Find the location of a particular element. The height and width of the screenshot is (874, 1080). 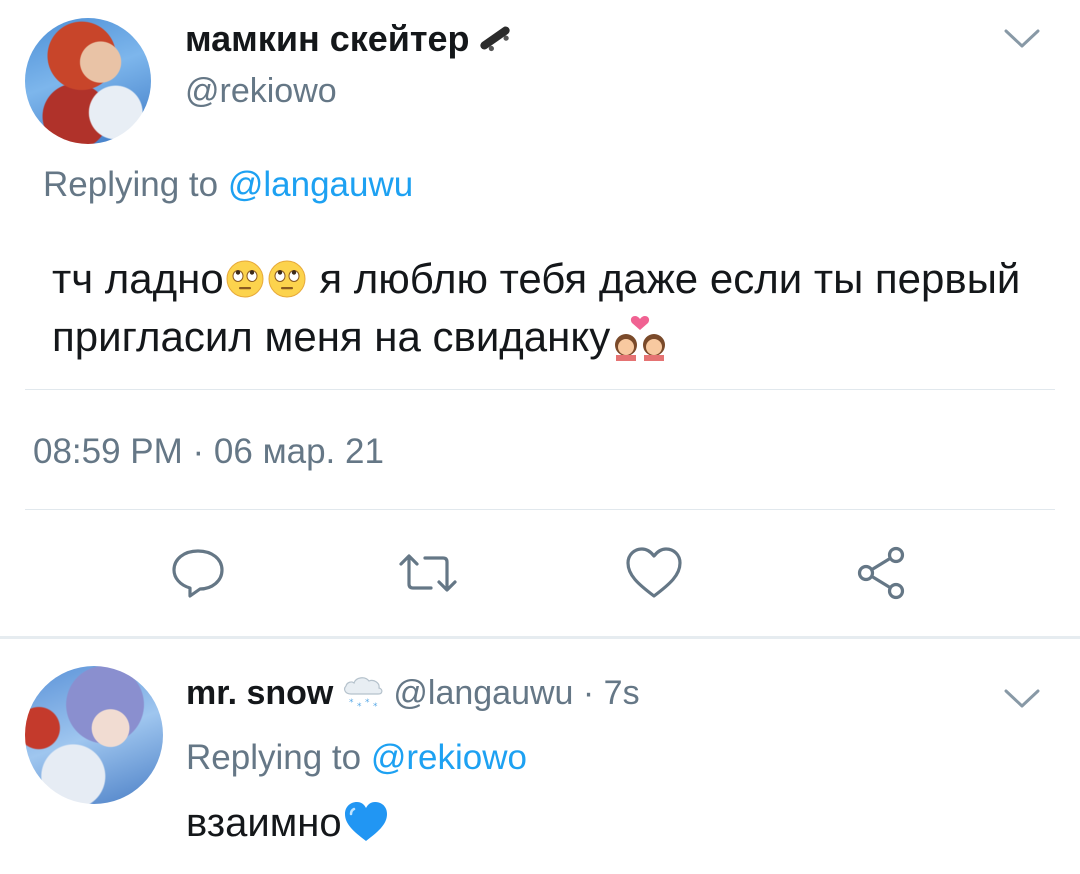

author-display-name: мамкин скейтер is located at coordinates (349, 40).